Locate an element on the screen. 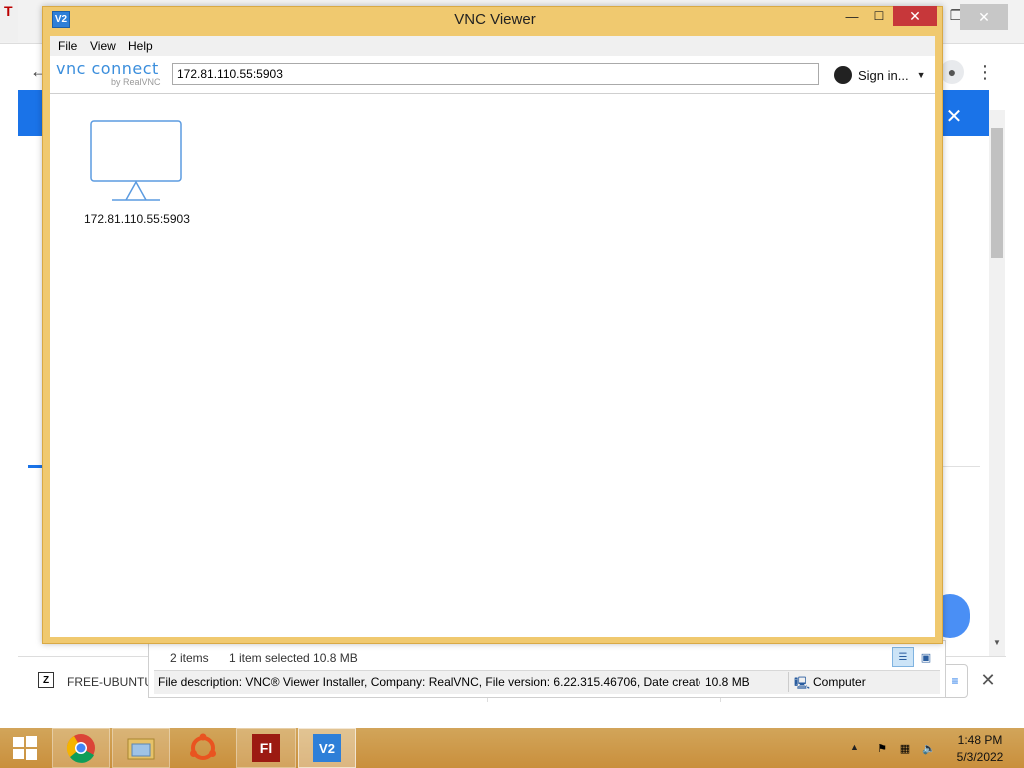  window-title: VNC Viewer is located at coordinates (495, 19).